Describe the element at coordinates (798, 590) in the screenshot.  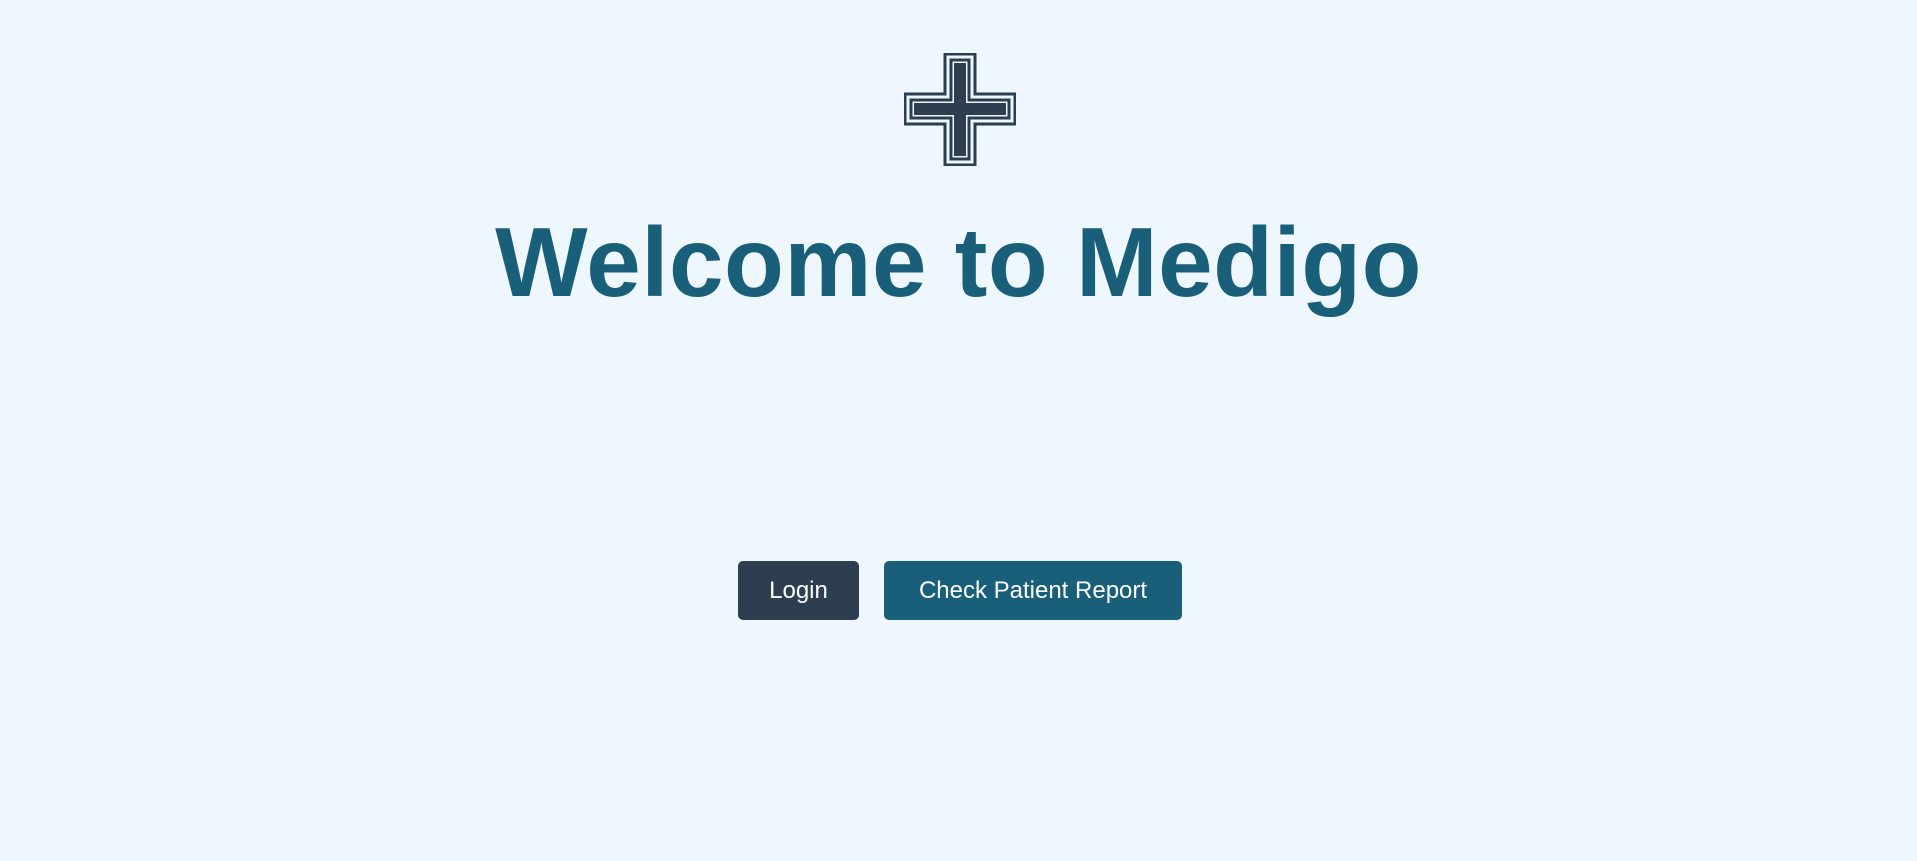
I see `login-button: Login` at that location.